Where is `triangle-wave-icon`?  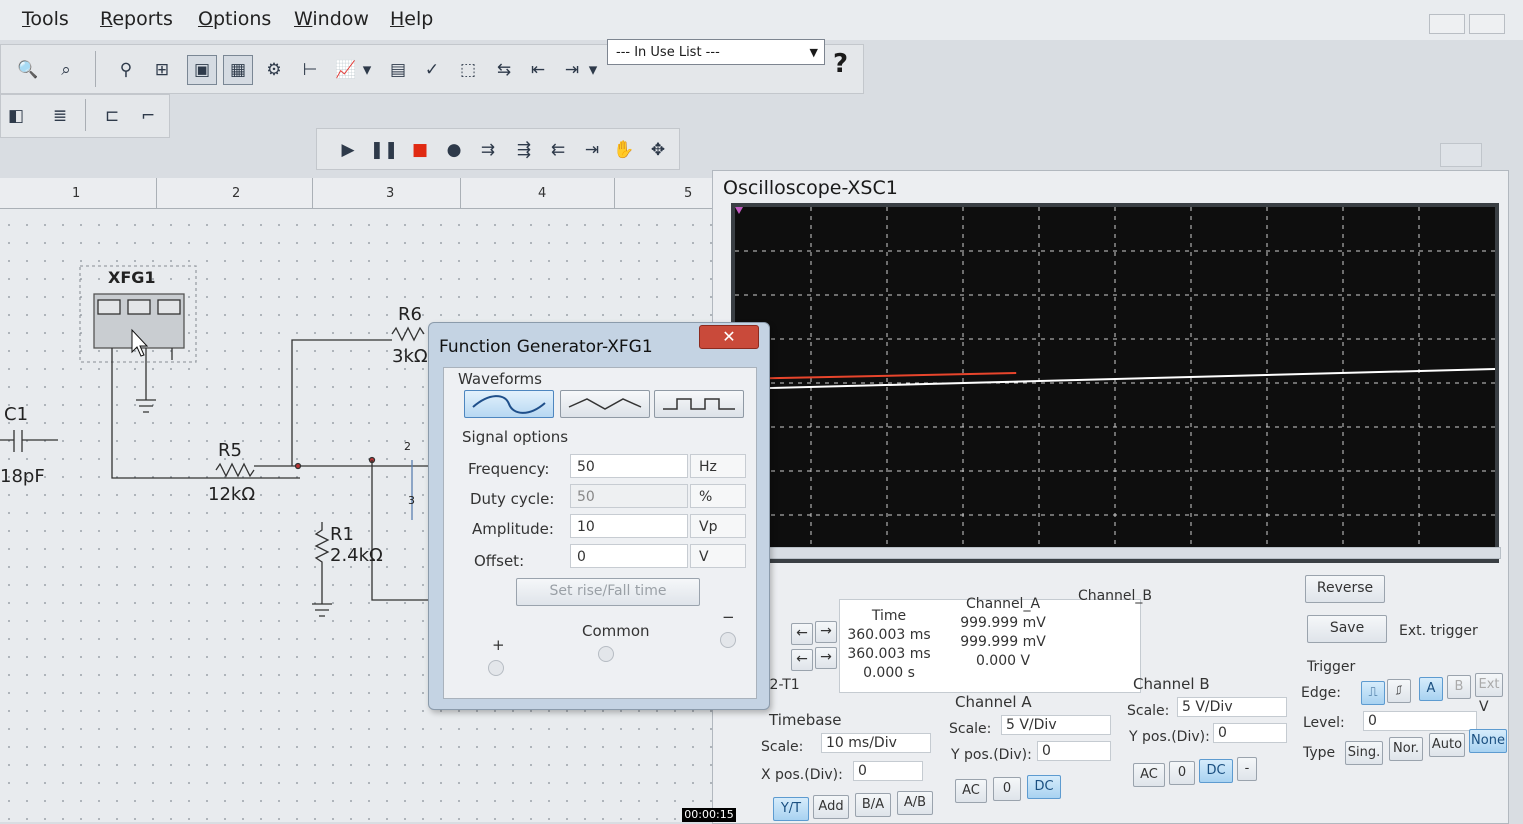 triangle-wave-icon is located at coordinates (605, 404).